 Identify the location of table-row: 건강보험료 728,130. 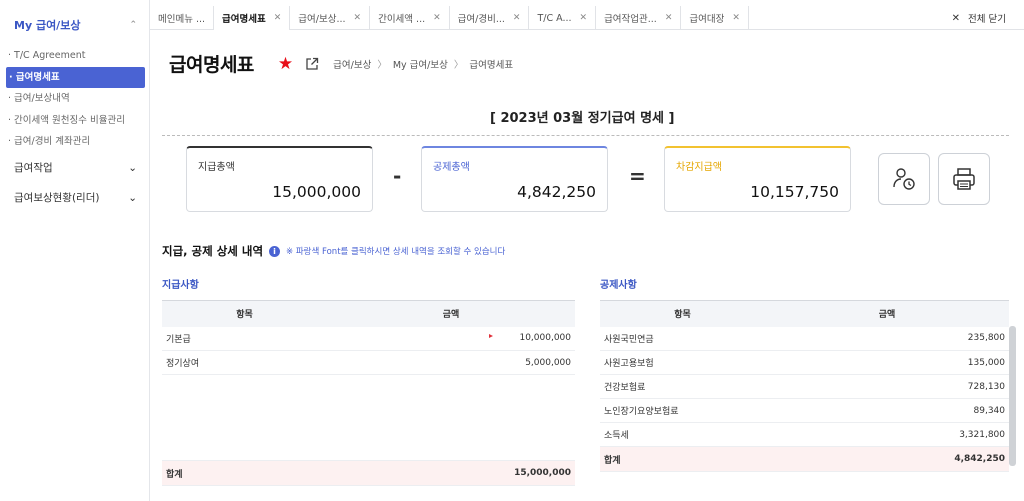
(804, 386).